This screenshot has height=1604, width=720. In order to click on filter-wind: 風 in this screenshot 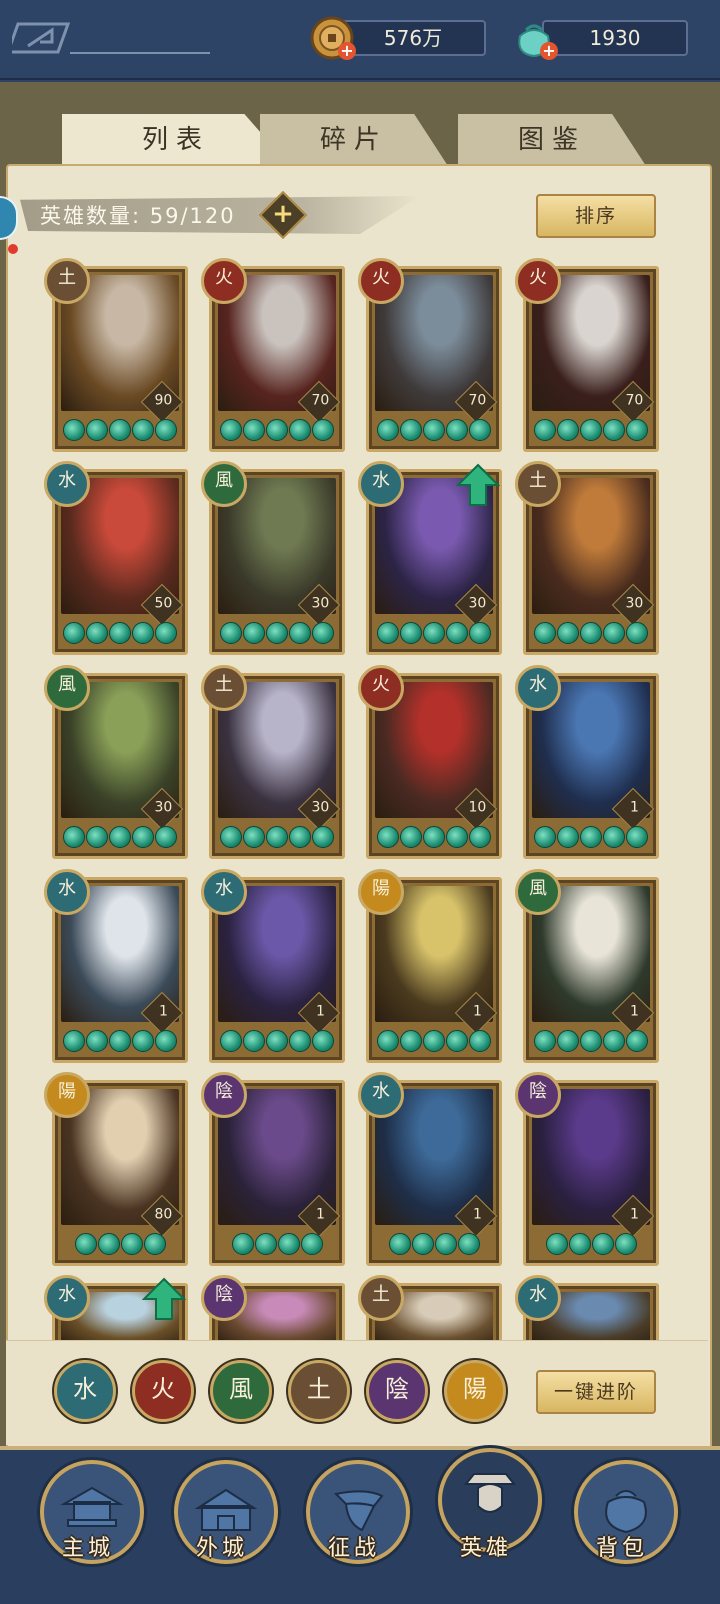, I will do `click(241, 1391)`.